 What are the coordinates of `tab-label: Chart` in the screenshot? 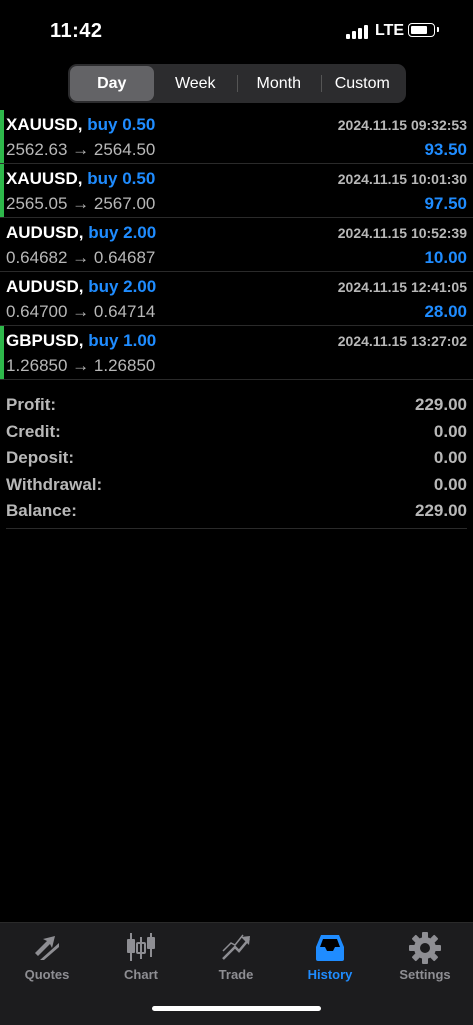 It's located at (141, 974).